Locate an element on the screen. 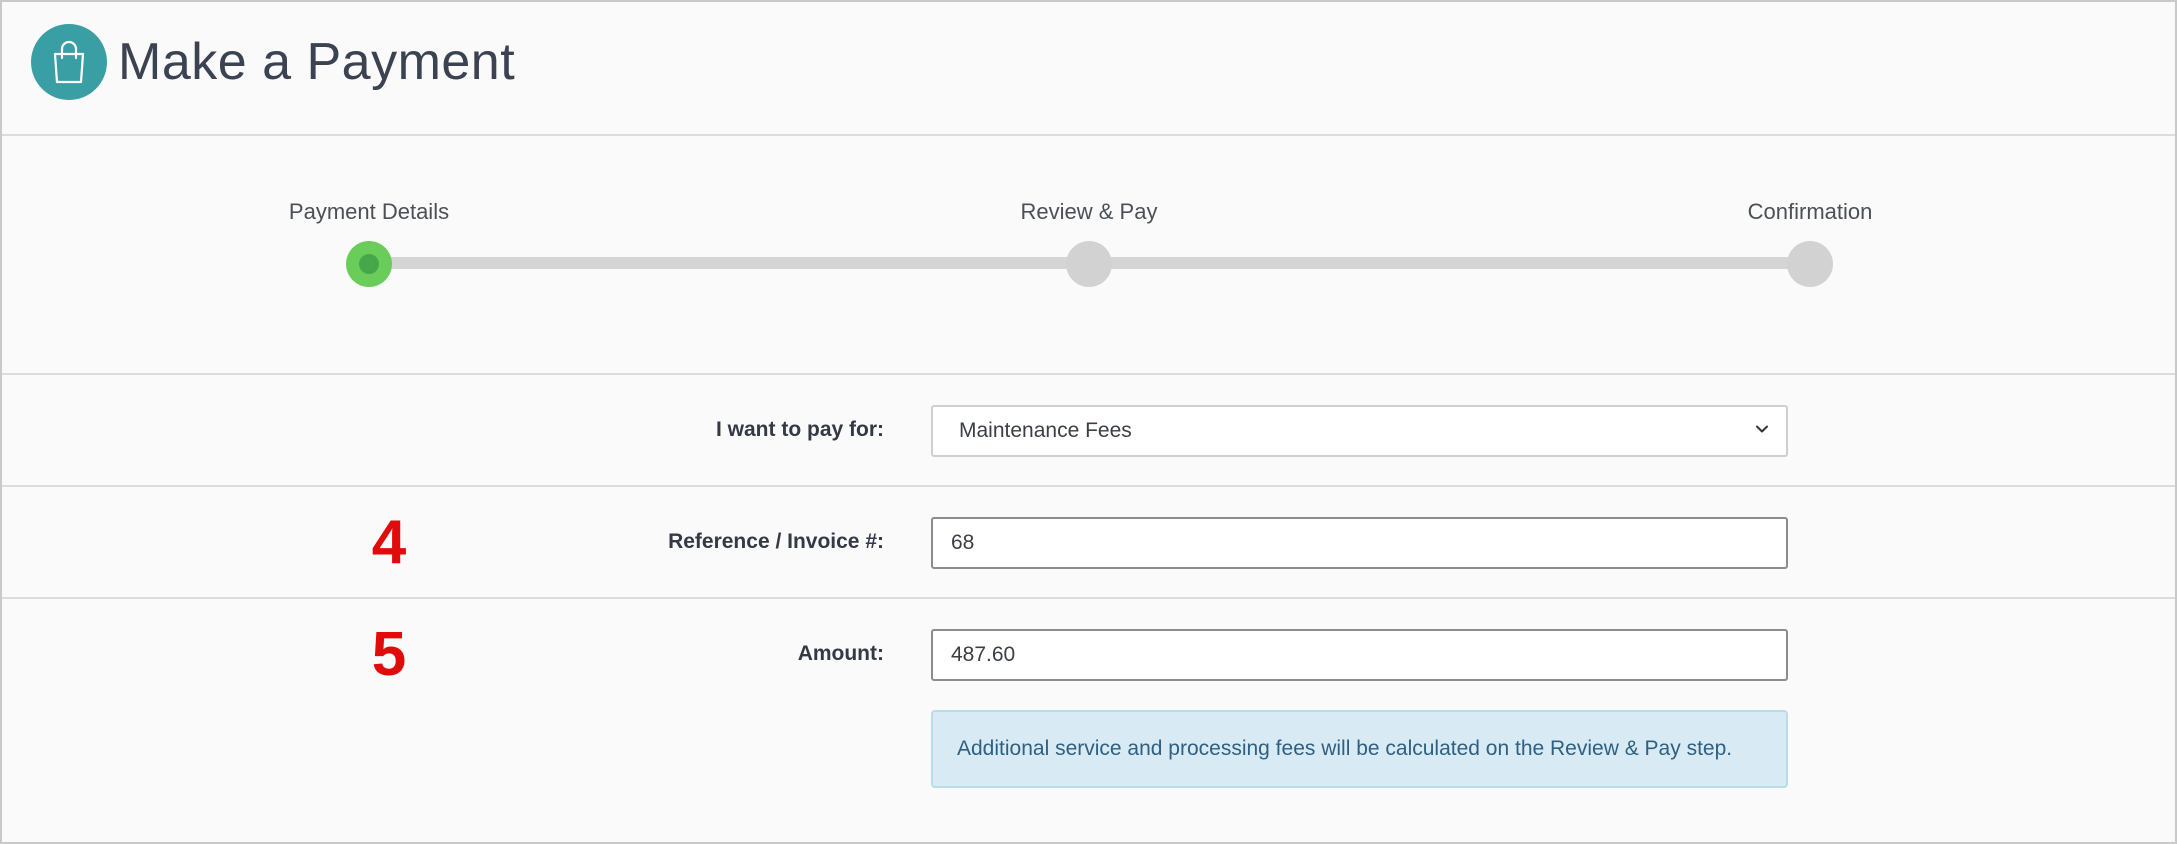 This screenshot has width=2177, height=844. pay-for-row: I want to pay for: Maintenance Fees is located at coordinates (1088, 431).